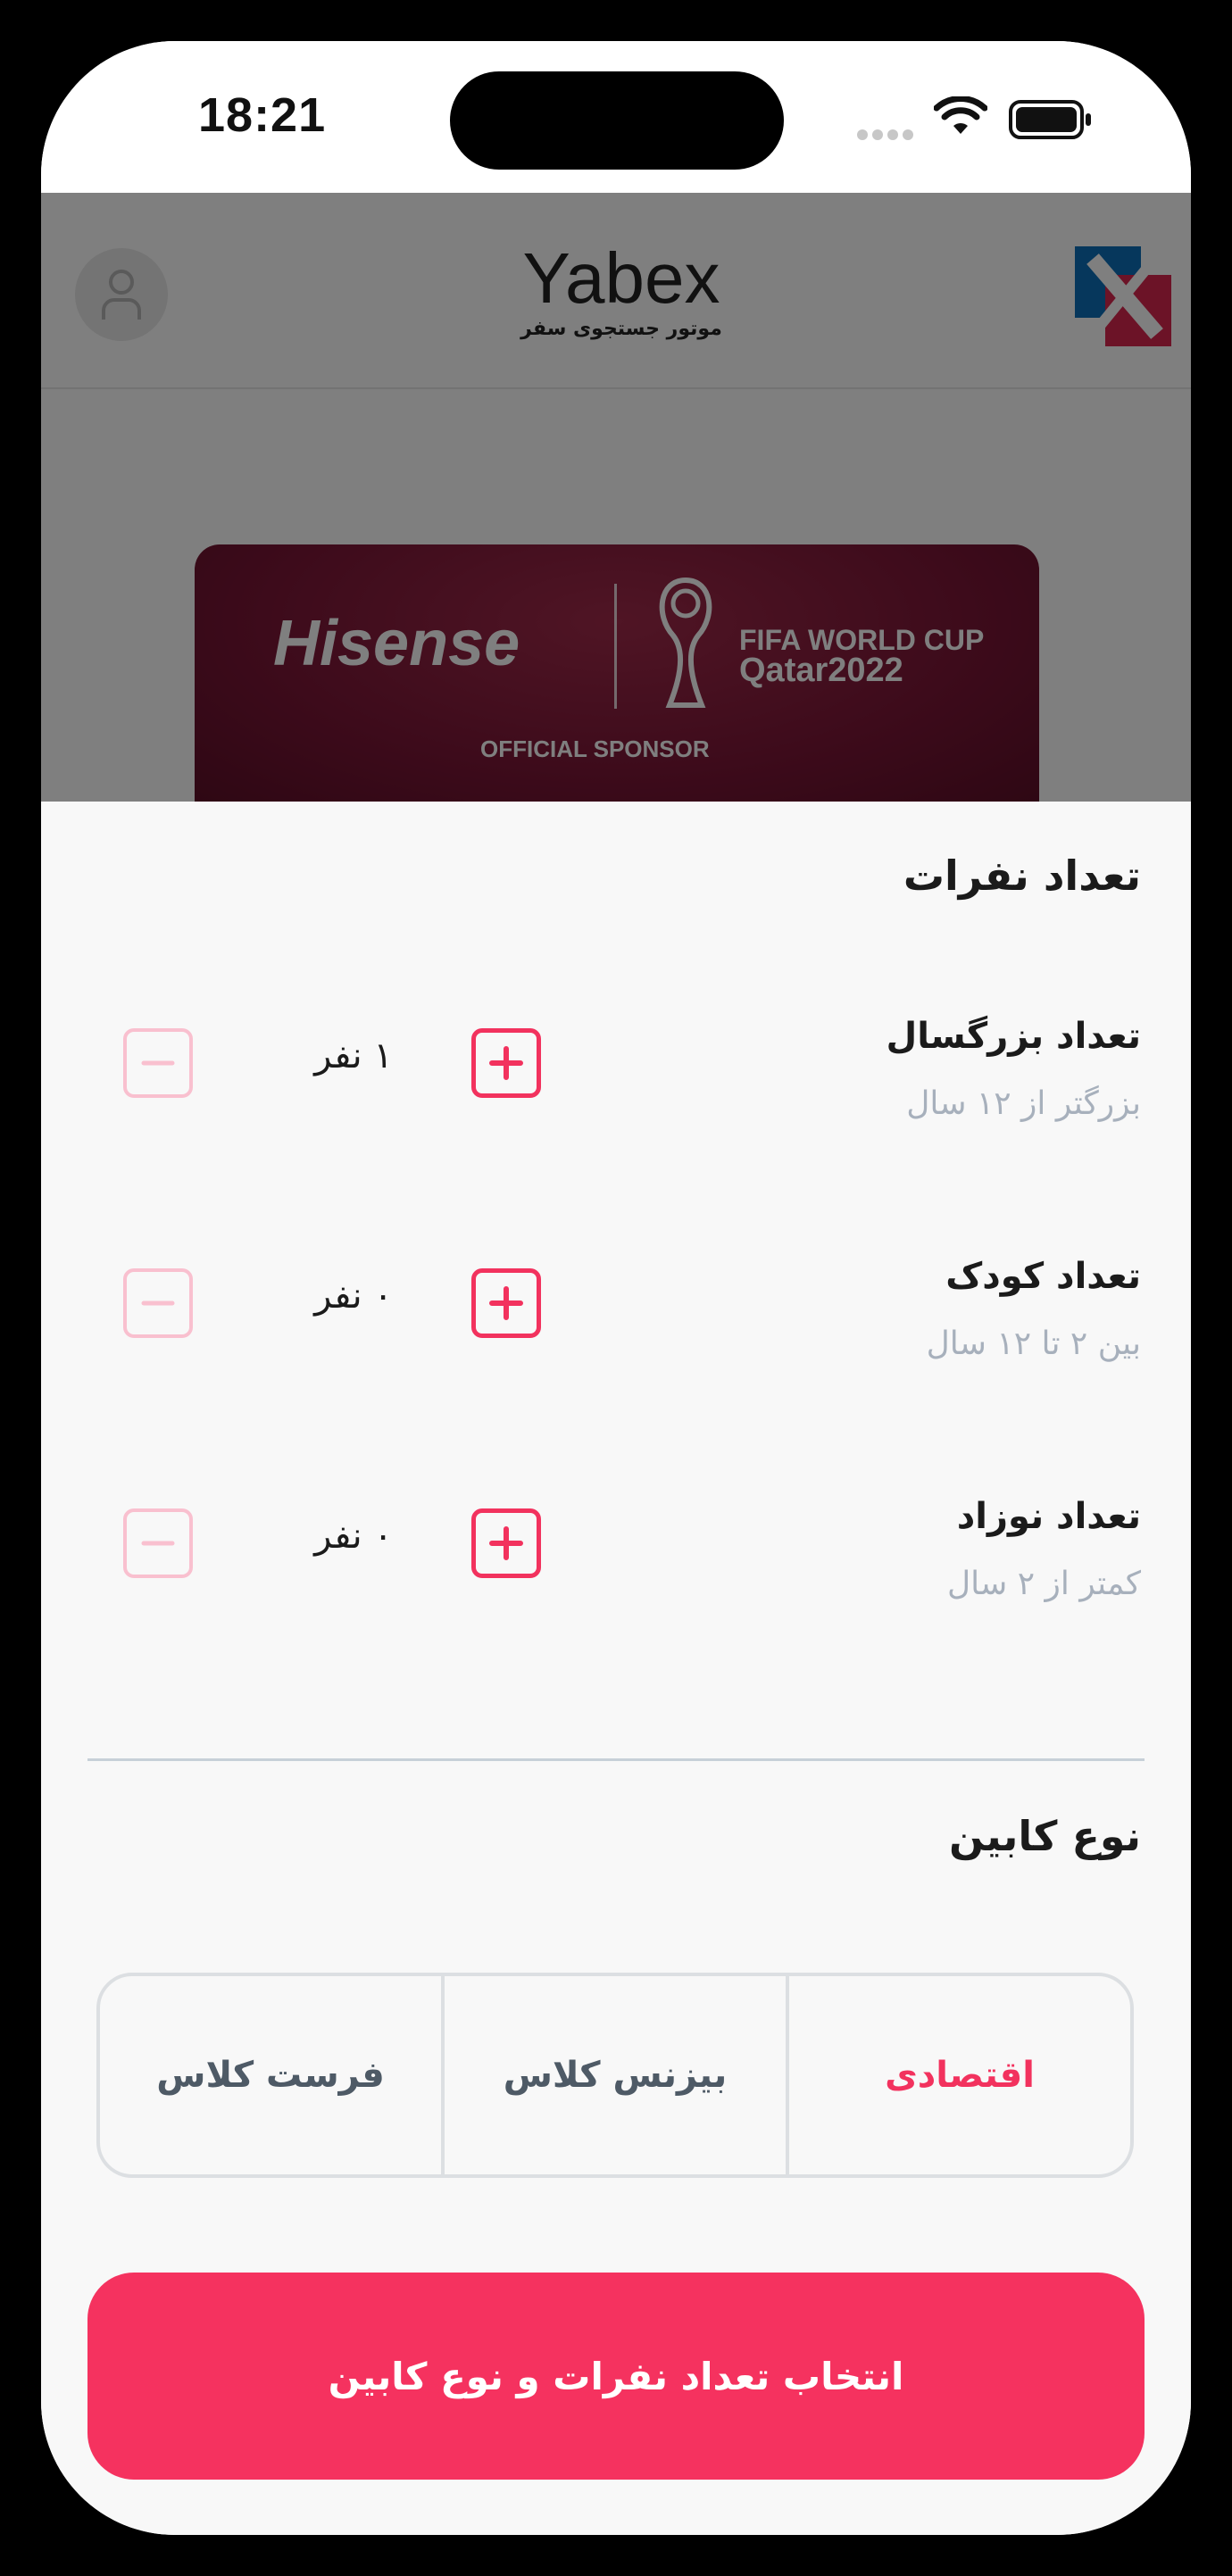 This screenshot has width=1232, height=2576. Describe the element at coordinates (1043, 1277) in the screenshot. I see `passenger-label: تعداد کودک` at that location.